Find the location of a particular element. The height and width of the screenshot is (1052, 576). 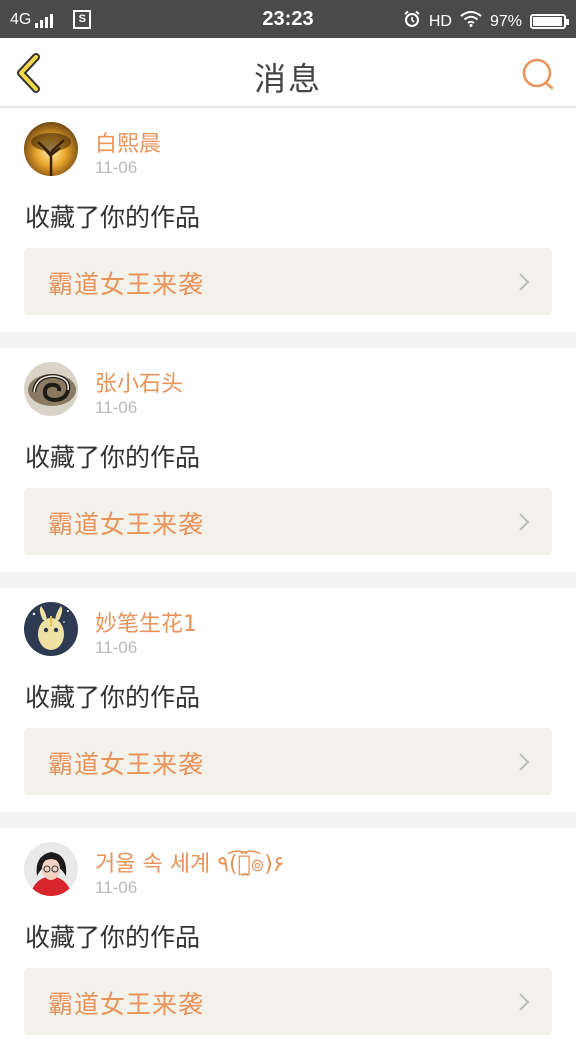

alarm-icon is located at coordinates (412, 21).